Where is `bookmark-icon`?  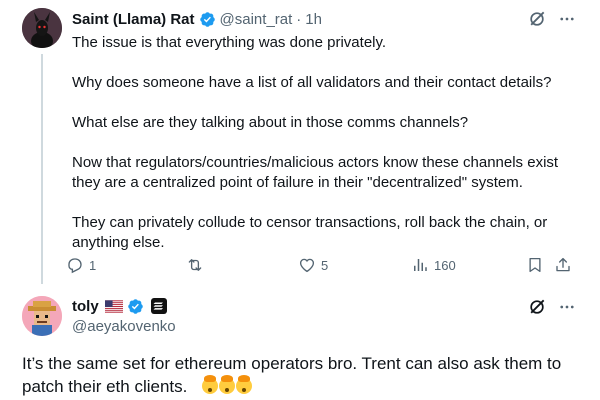 bookmark-icon is located at coordinates (535, 265).